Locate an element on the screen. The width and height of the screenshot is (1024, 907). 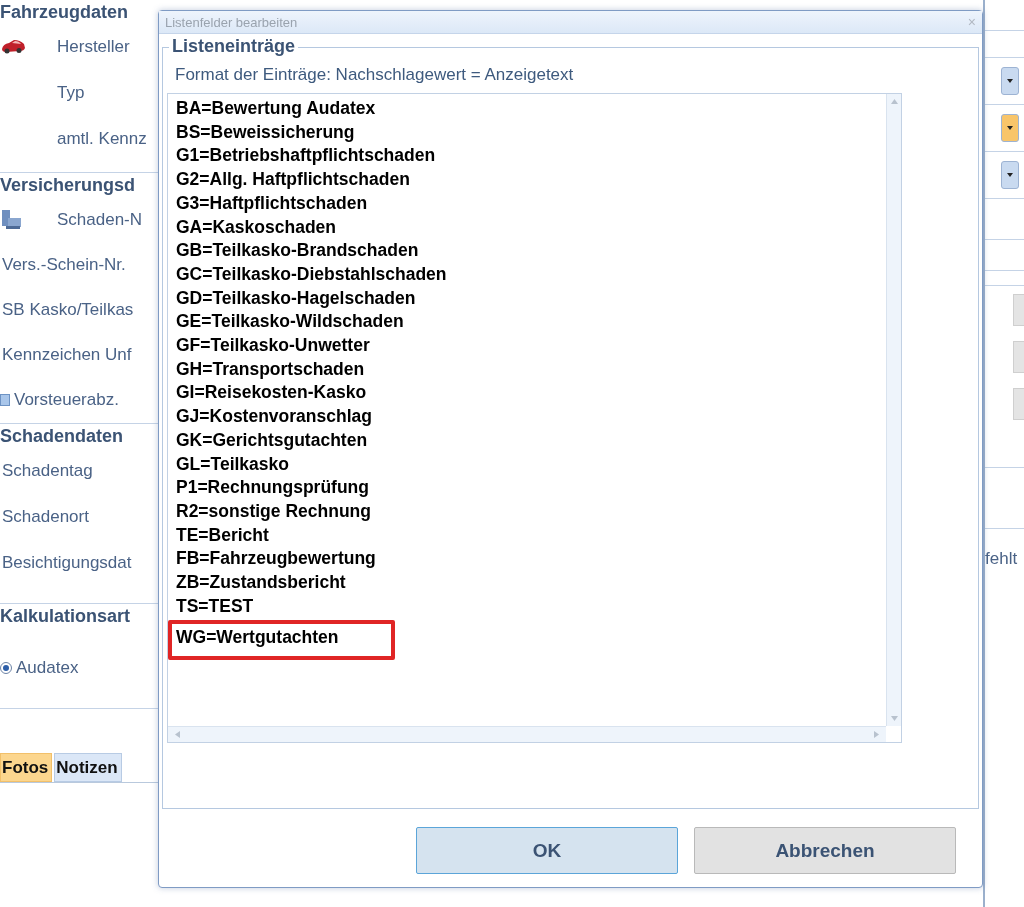
checkbox is located at coordinates (5, 399).